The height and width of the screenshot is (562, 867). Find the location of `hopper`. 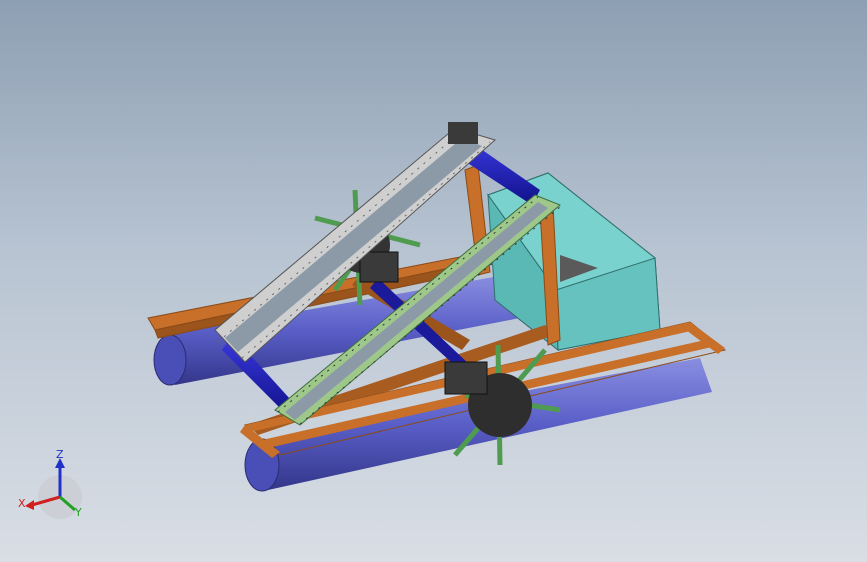

hopper is located at coordinates (574, 262).